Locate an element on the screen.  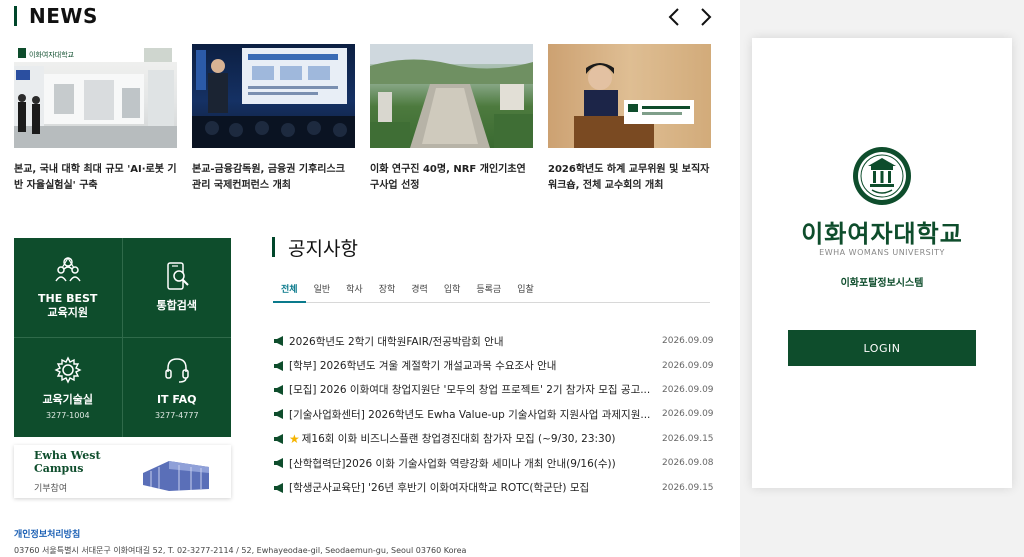
notice-text: [학생군사교육단] '26년 후반기 이화여자대학교 ROTC(학군단) 모집 is located at coordinates (439, 488).